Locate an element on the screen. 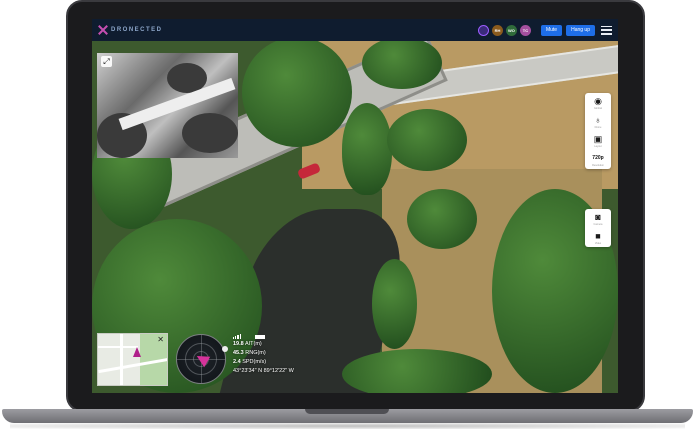 This screenshot has height=433, width=695. signal-strength-icon is located at coordinates (237, 336).